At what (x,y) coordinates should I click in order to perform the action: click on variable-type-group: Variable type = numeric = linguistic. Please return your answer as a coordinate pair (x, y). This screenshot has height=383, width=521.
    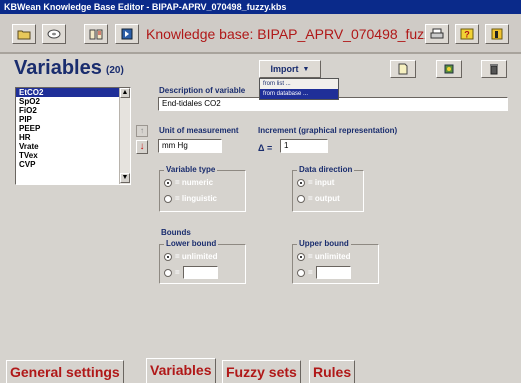
    Looking at the image, I should click on (202, 188).